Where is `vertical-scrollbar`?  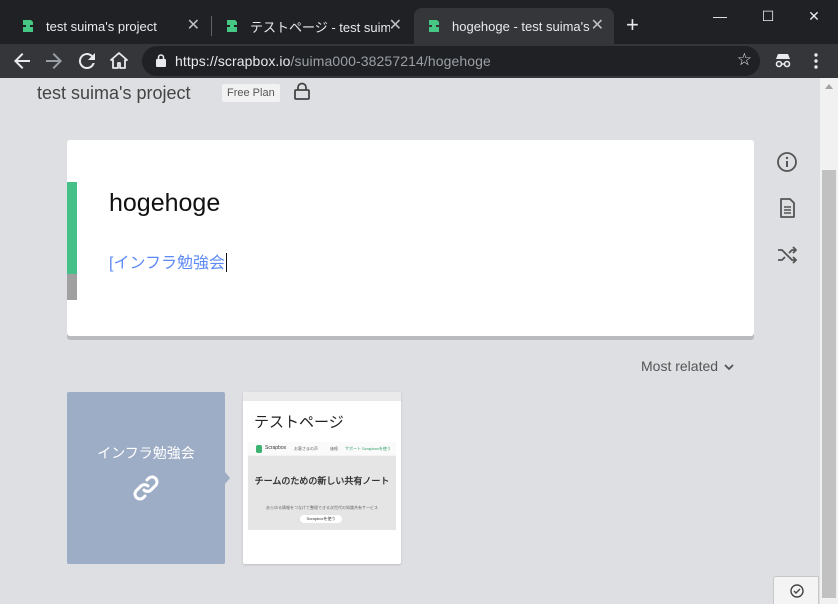
vertical-scrollbar is located at coordinates (829, 341).